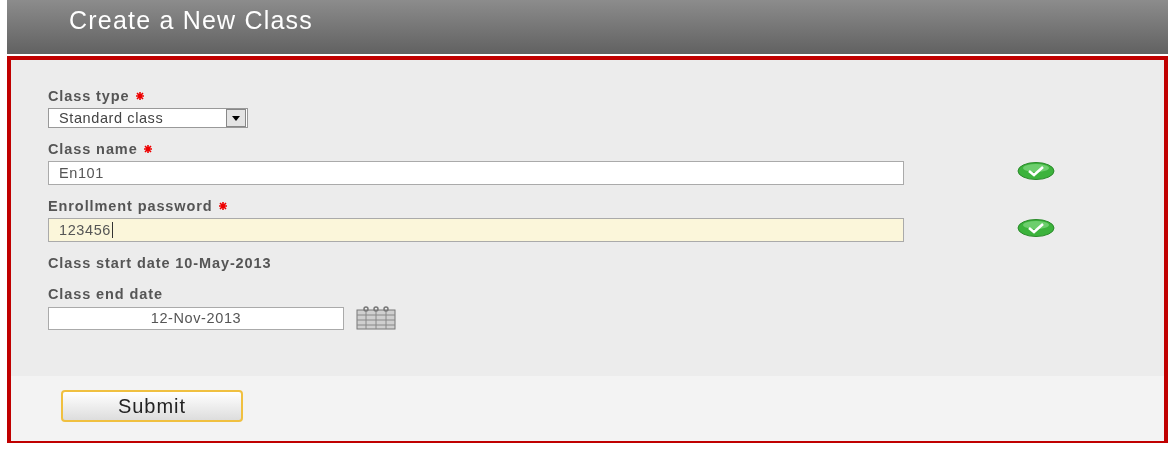 Image resolution: width=1168 pixels, height=449 pixels. I want to click on field-label: Class end date, so click(105, 294).